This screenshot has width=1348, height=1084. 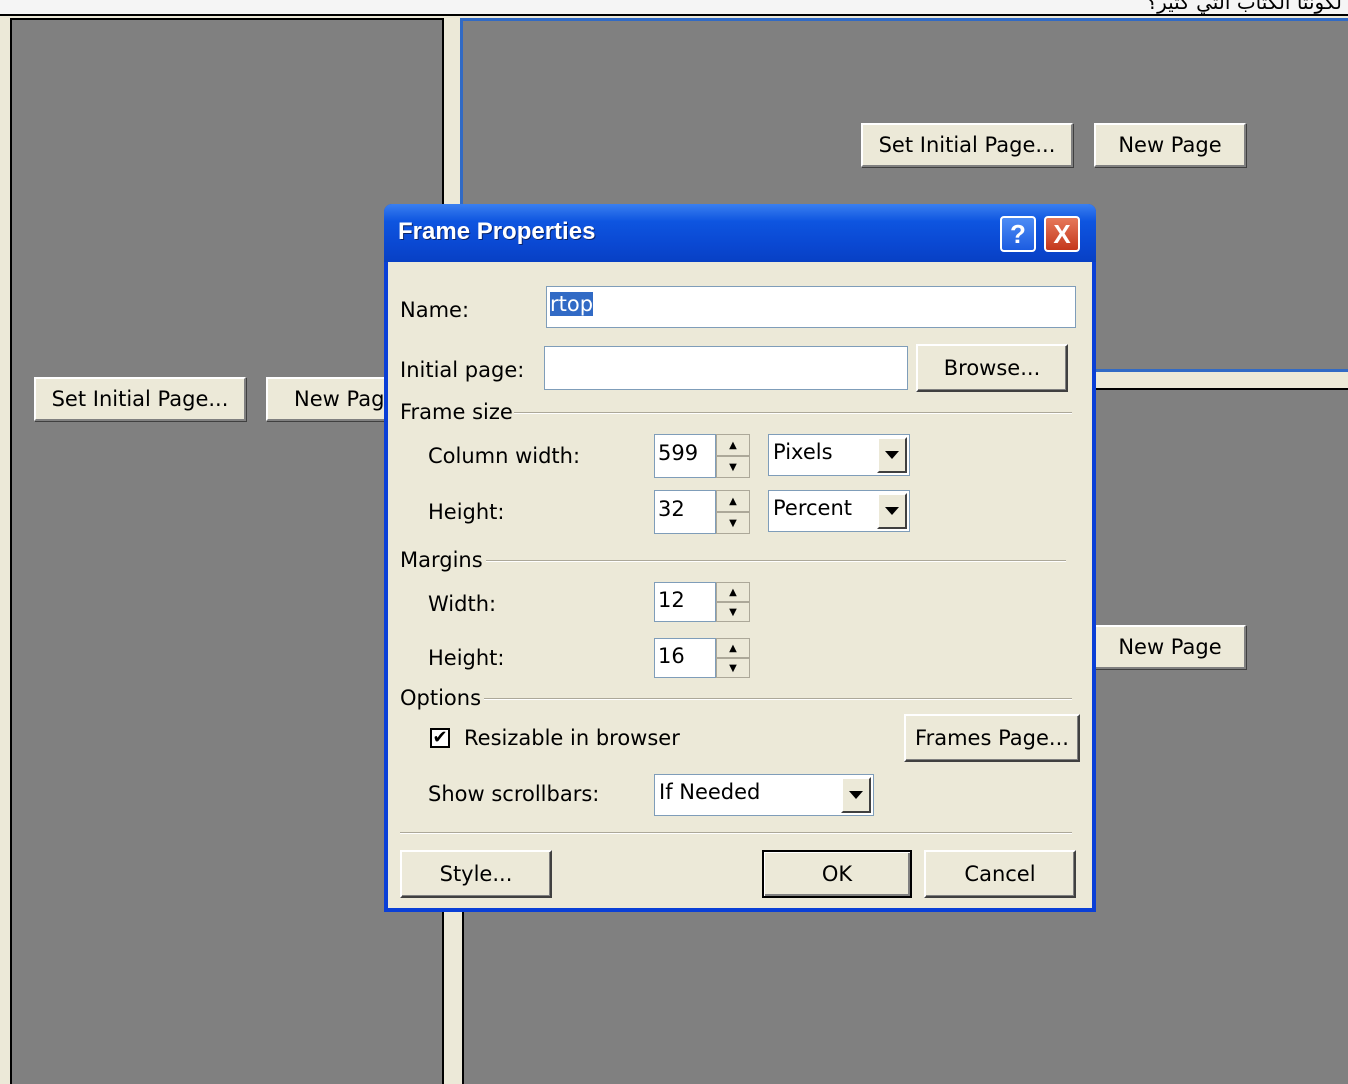 What do you see at coordinates (466, 658) in the screenshot?
I see `margin-height-label: Height:` at bounding box center [466, 658].